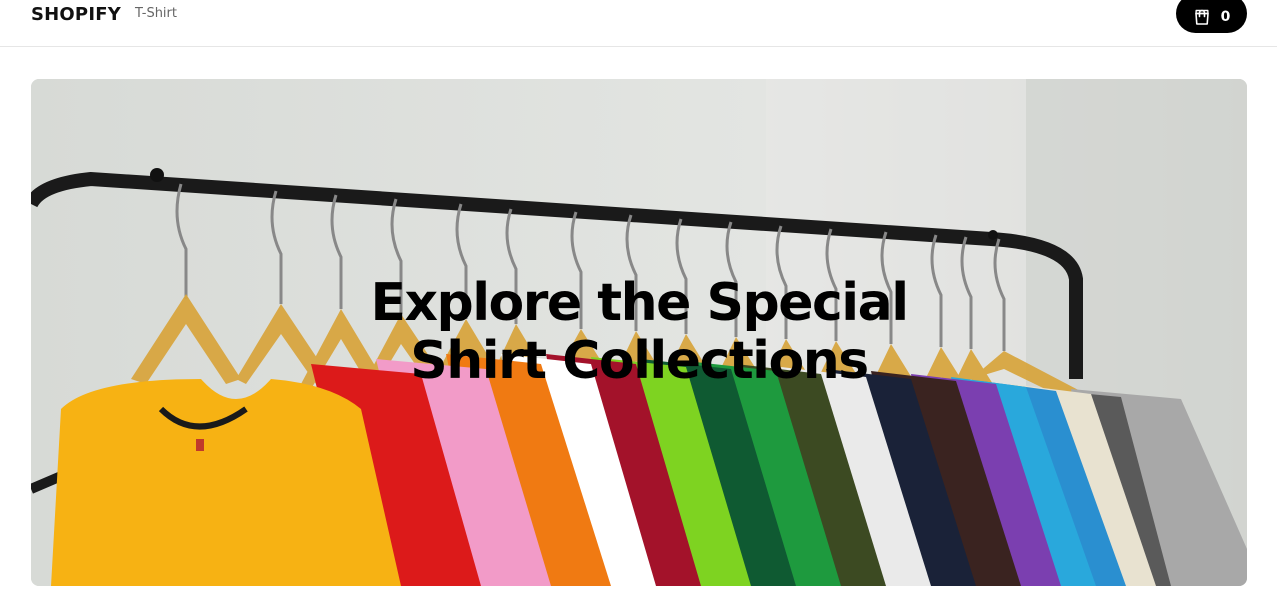  Describe the element at coordinates (638, 23) in the screenshot. I see `site-header: SHOPIFY T-Shirt 0` at that location.